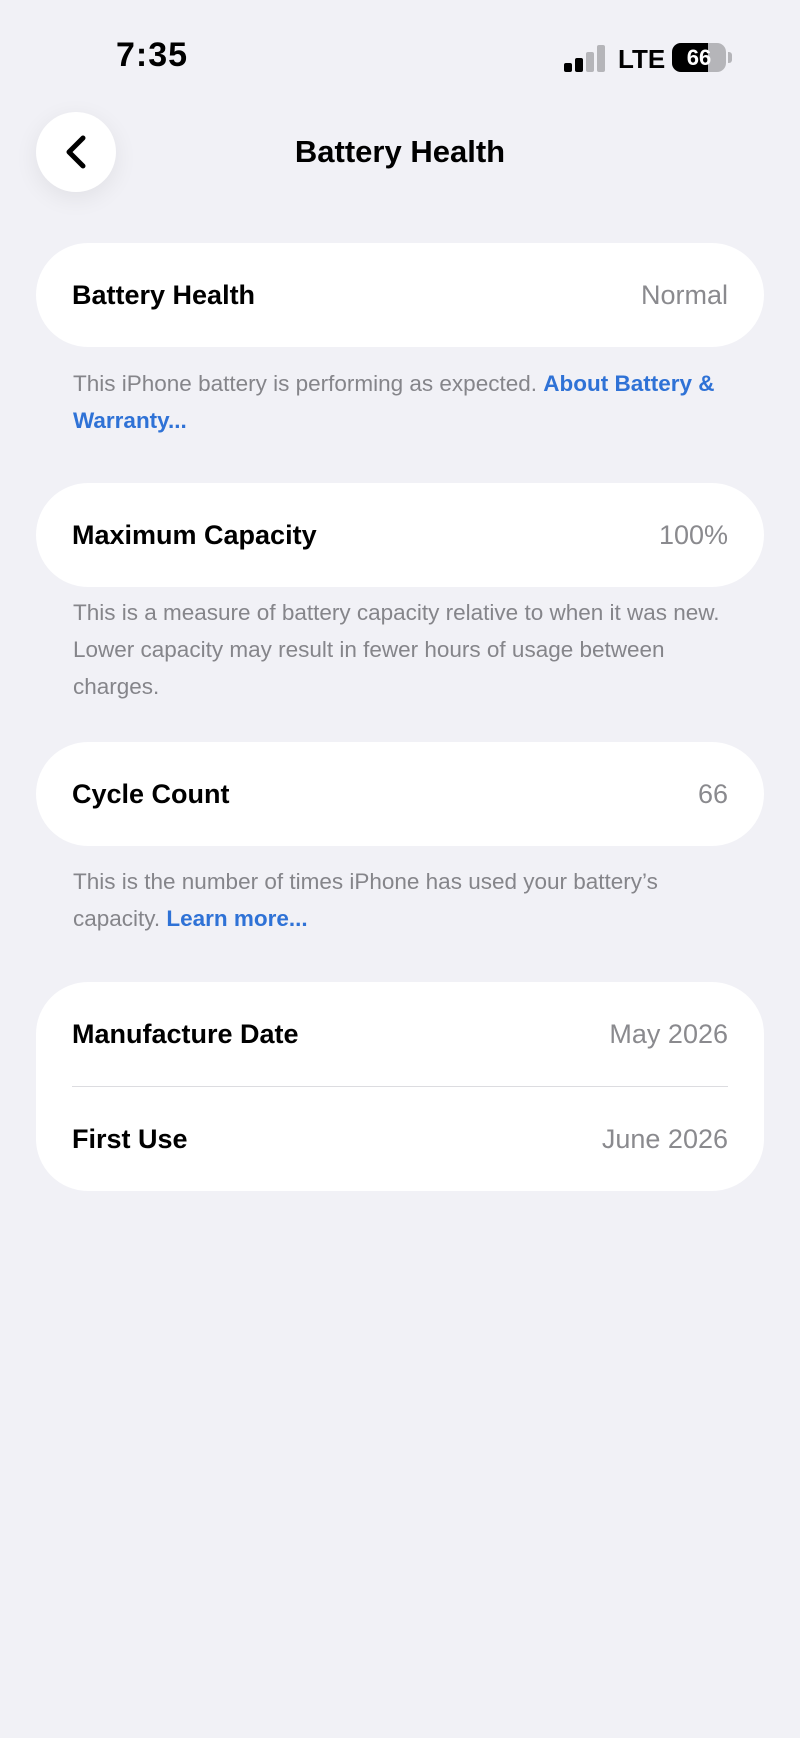 This screenshot has height=1738, width=800. Describe the element at coordinates (642, 59) in the screenshot. I see `network-type: LTE` at that location.